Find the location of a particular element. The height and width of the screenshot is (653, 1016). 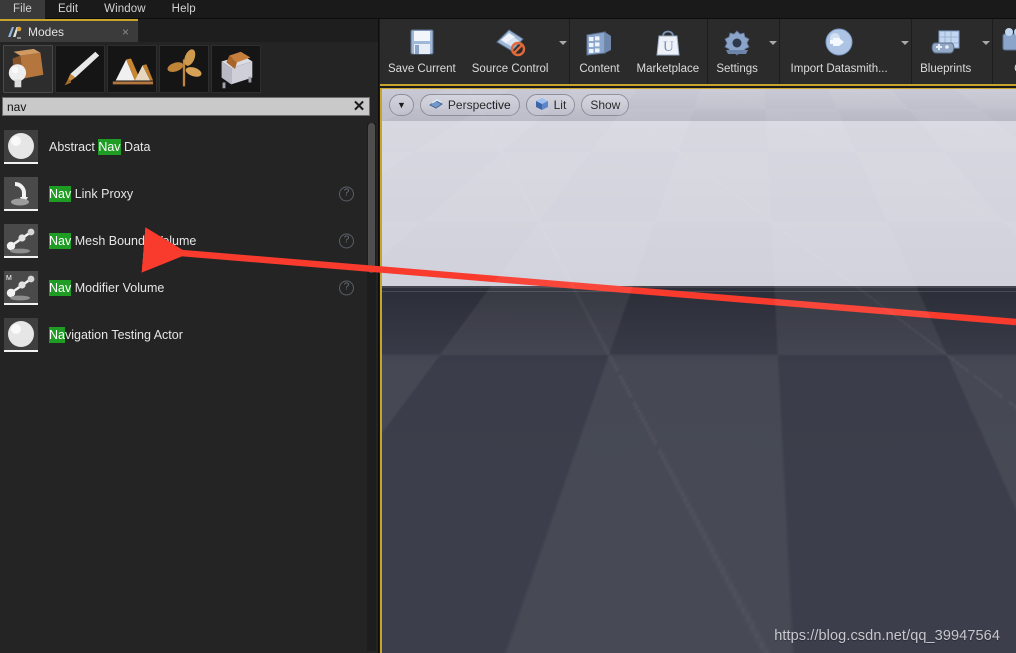

menu-item-window: Window is located at coordinates (125, 9).